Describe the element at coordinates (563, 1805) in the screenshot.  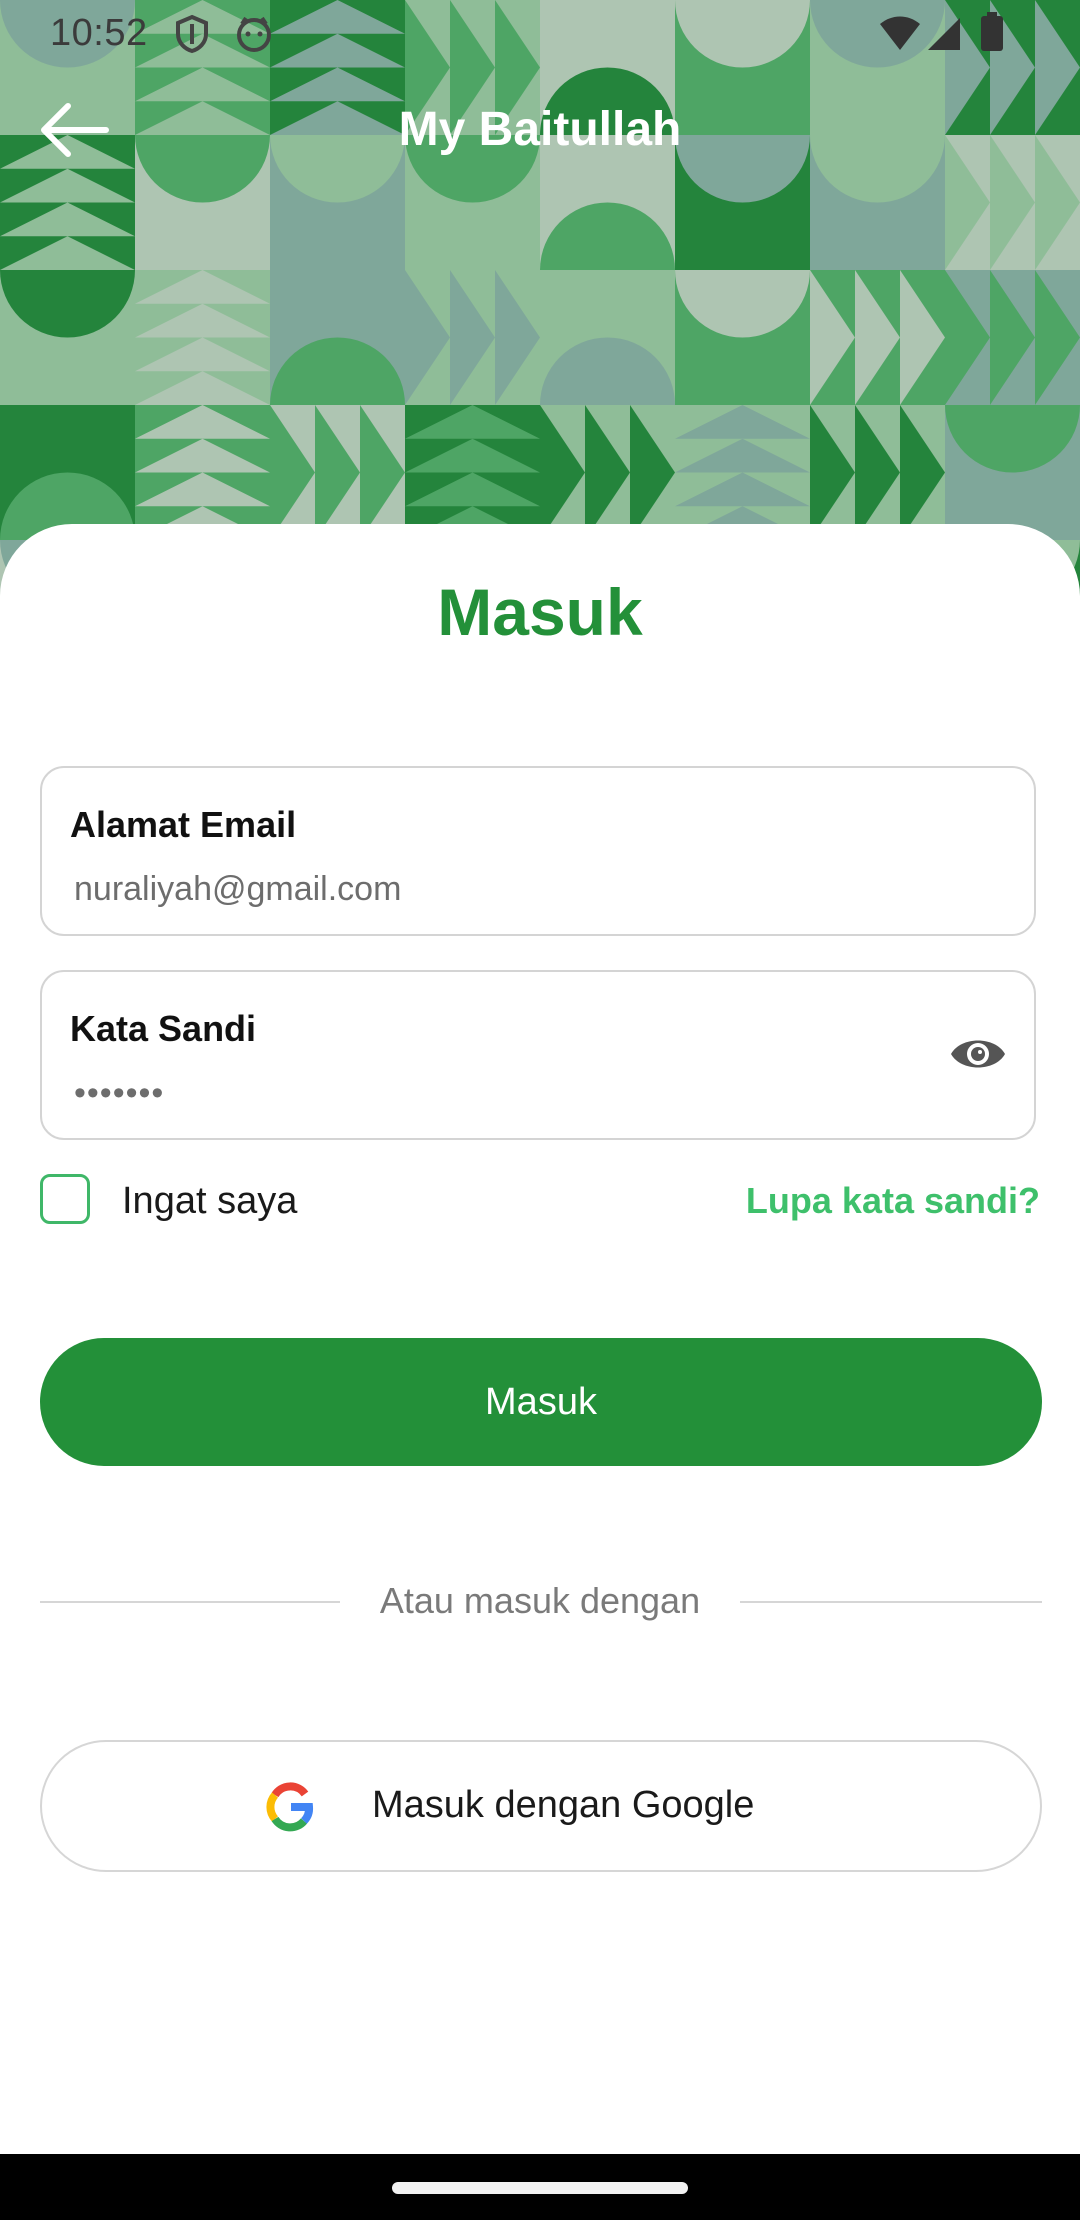
I see `google-login-label: Masuk dengan Google` at that location.